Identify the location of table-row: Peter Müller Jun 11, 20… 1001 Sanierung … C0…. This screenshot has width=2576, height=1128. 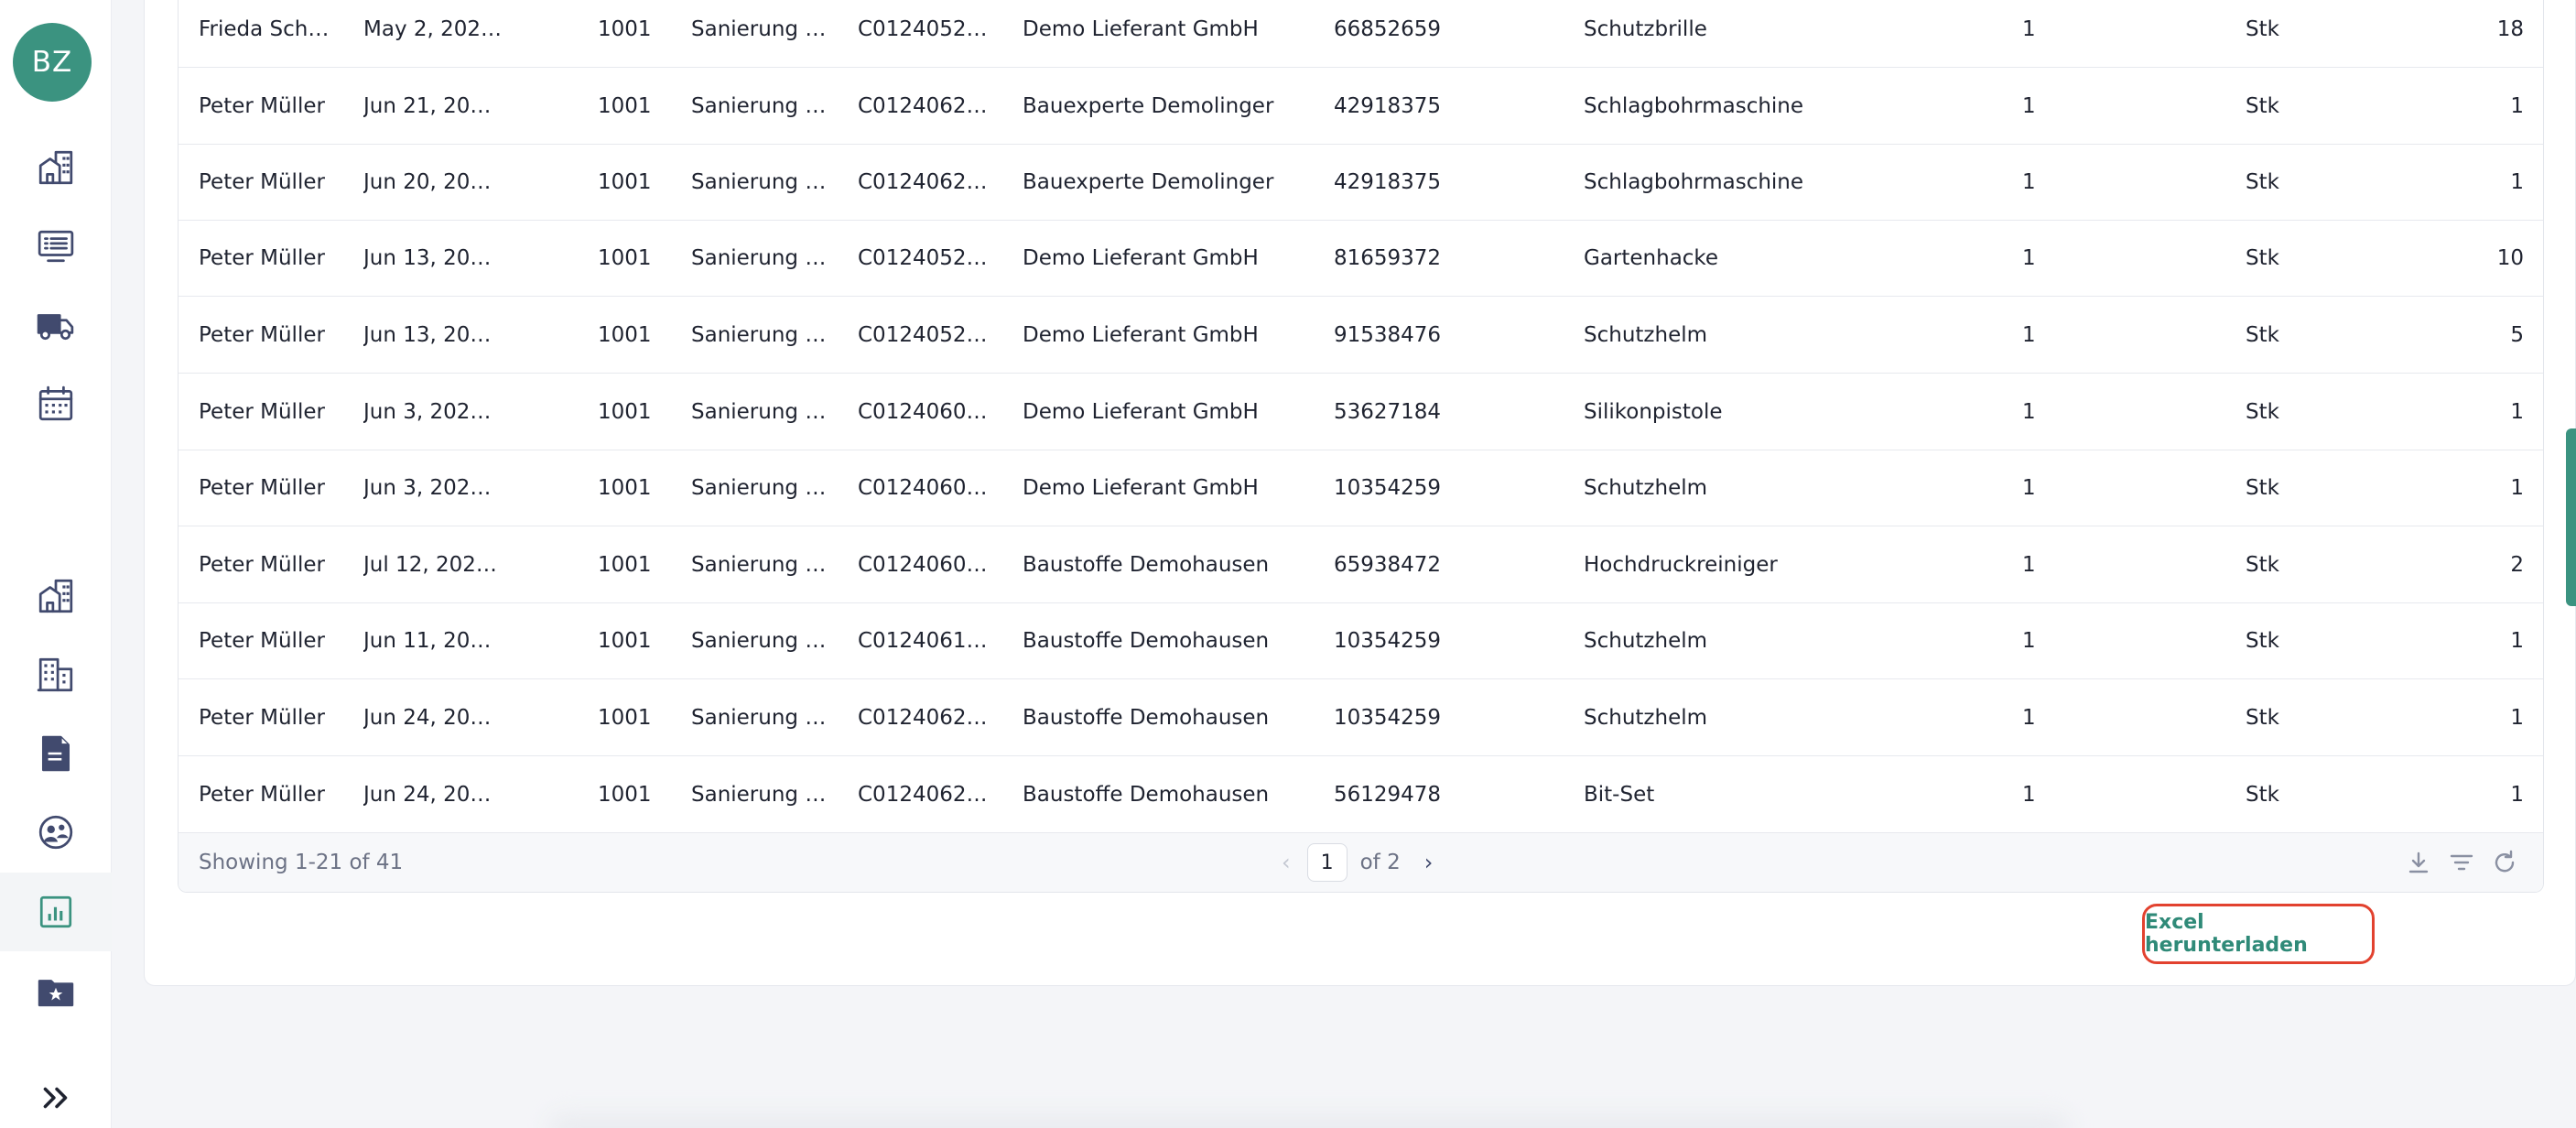
(1361, 640).